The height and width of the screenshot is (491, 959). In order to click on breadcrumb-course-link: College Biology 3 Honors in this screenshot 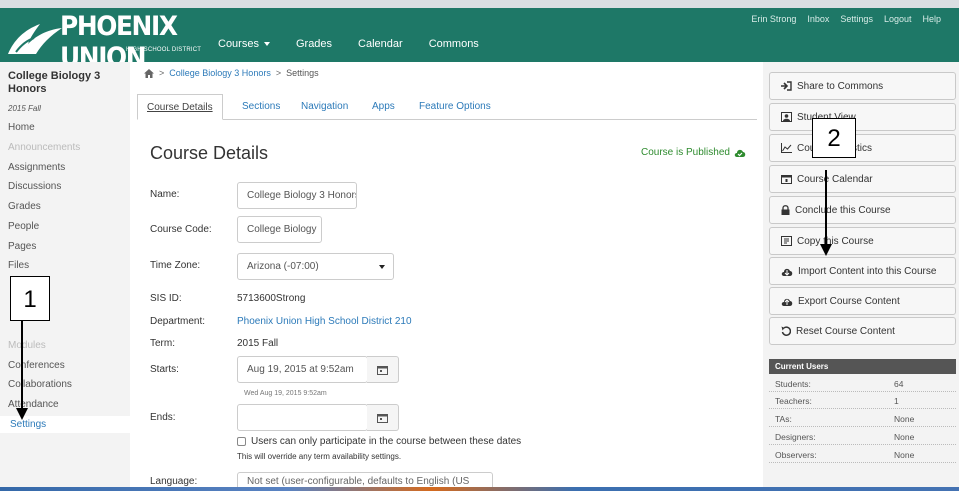, I will do `click(220, 73)`.